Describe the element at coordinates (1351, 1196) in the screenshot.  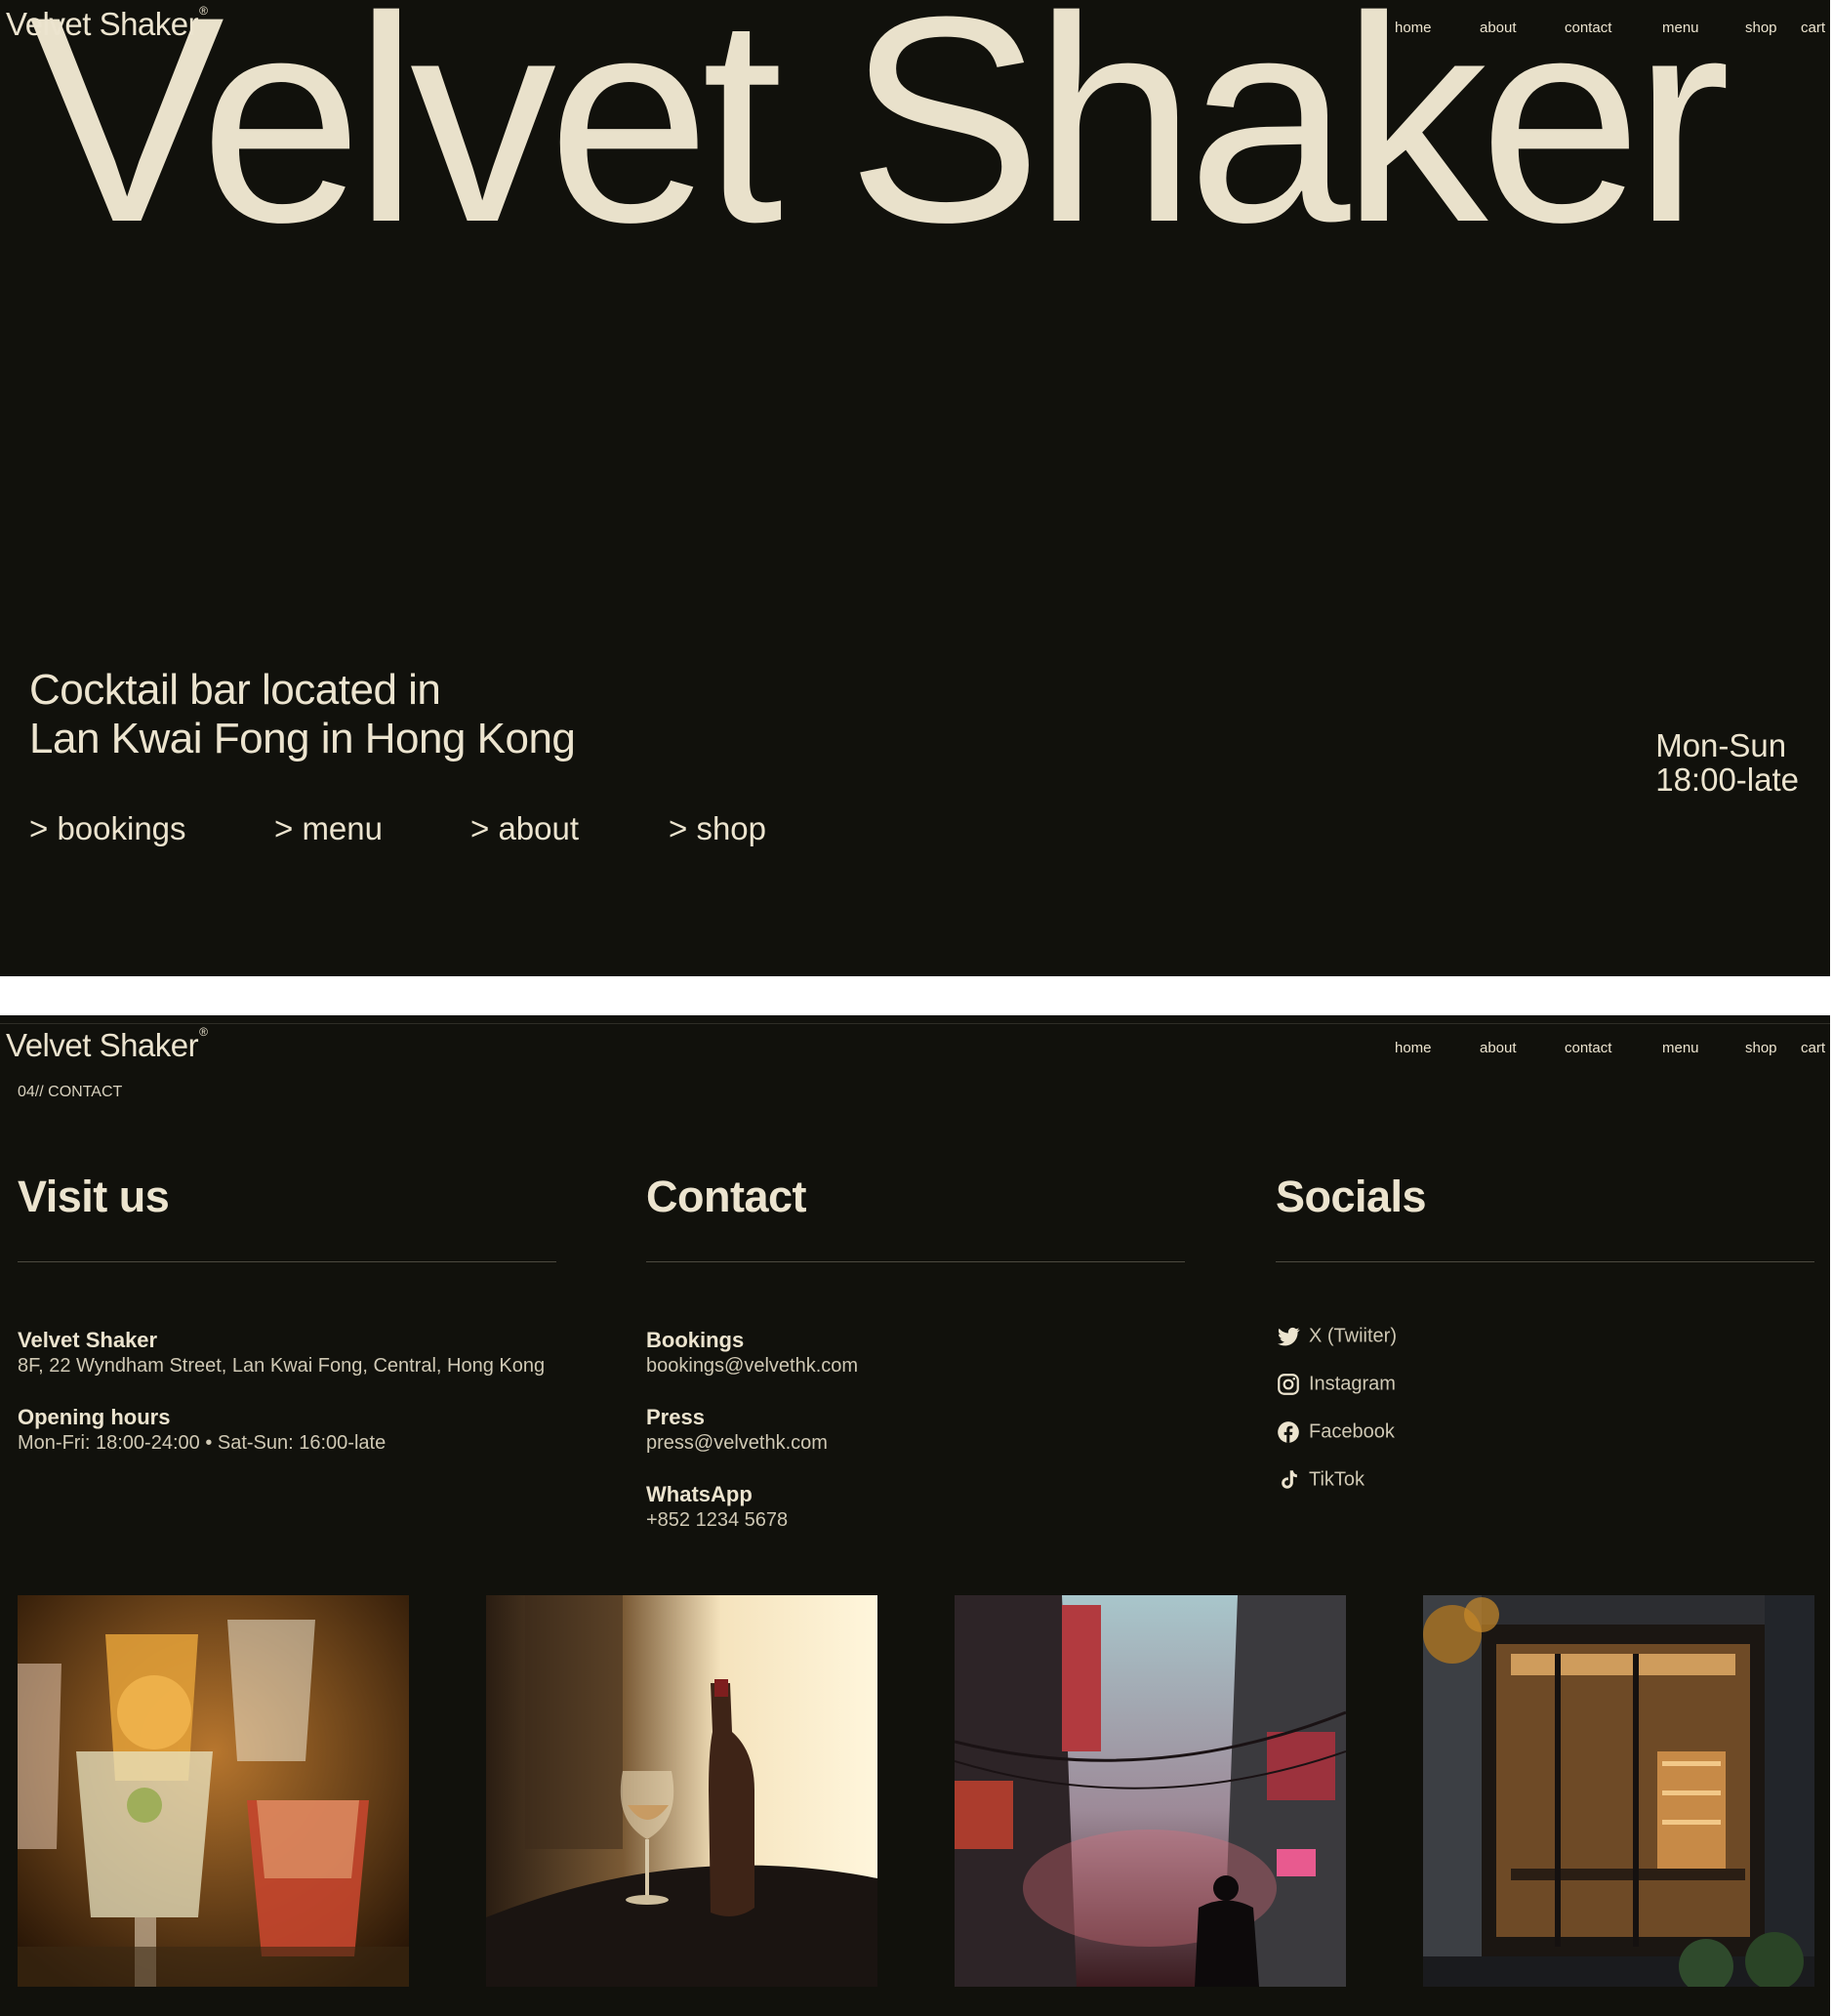
I see `socials-heading: Socials` at that location.